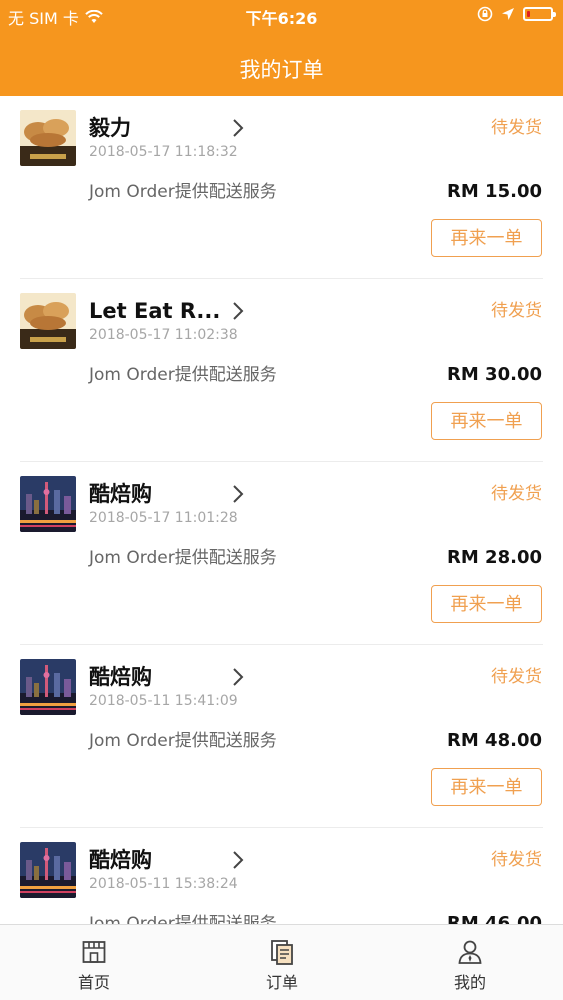 The height and width of the screenshot is (1000, 563). I want to click on order-date: 2018-05-11 15:38:24, so click(163, 884).